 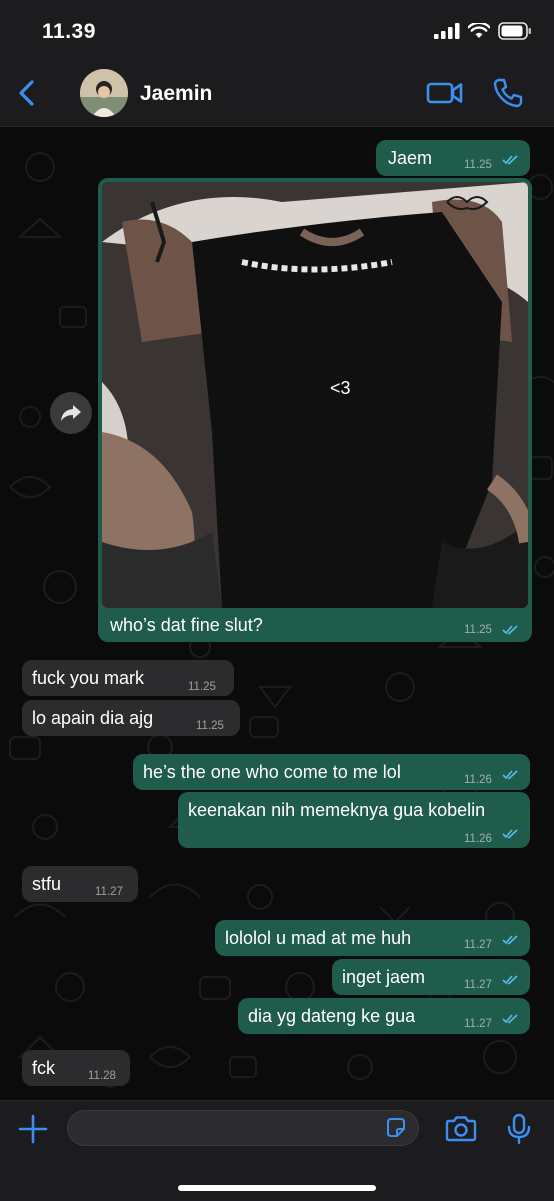 What do you see at coordinates (445, 93) in the screenshot?
I see `video-call-icon` at bounding box center [445, 93].